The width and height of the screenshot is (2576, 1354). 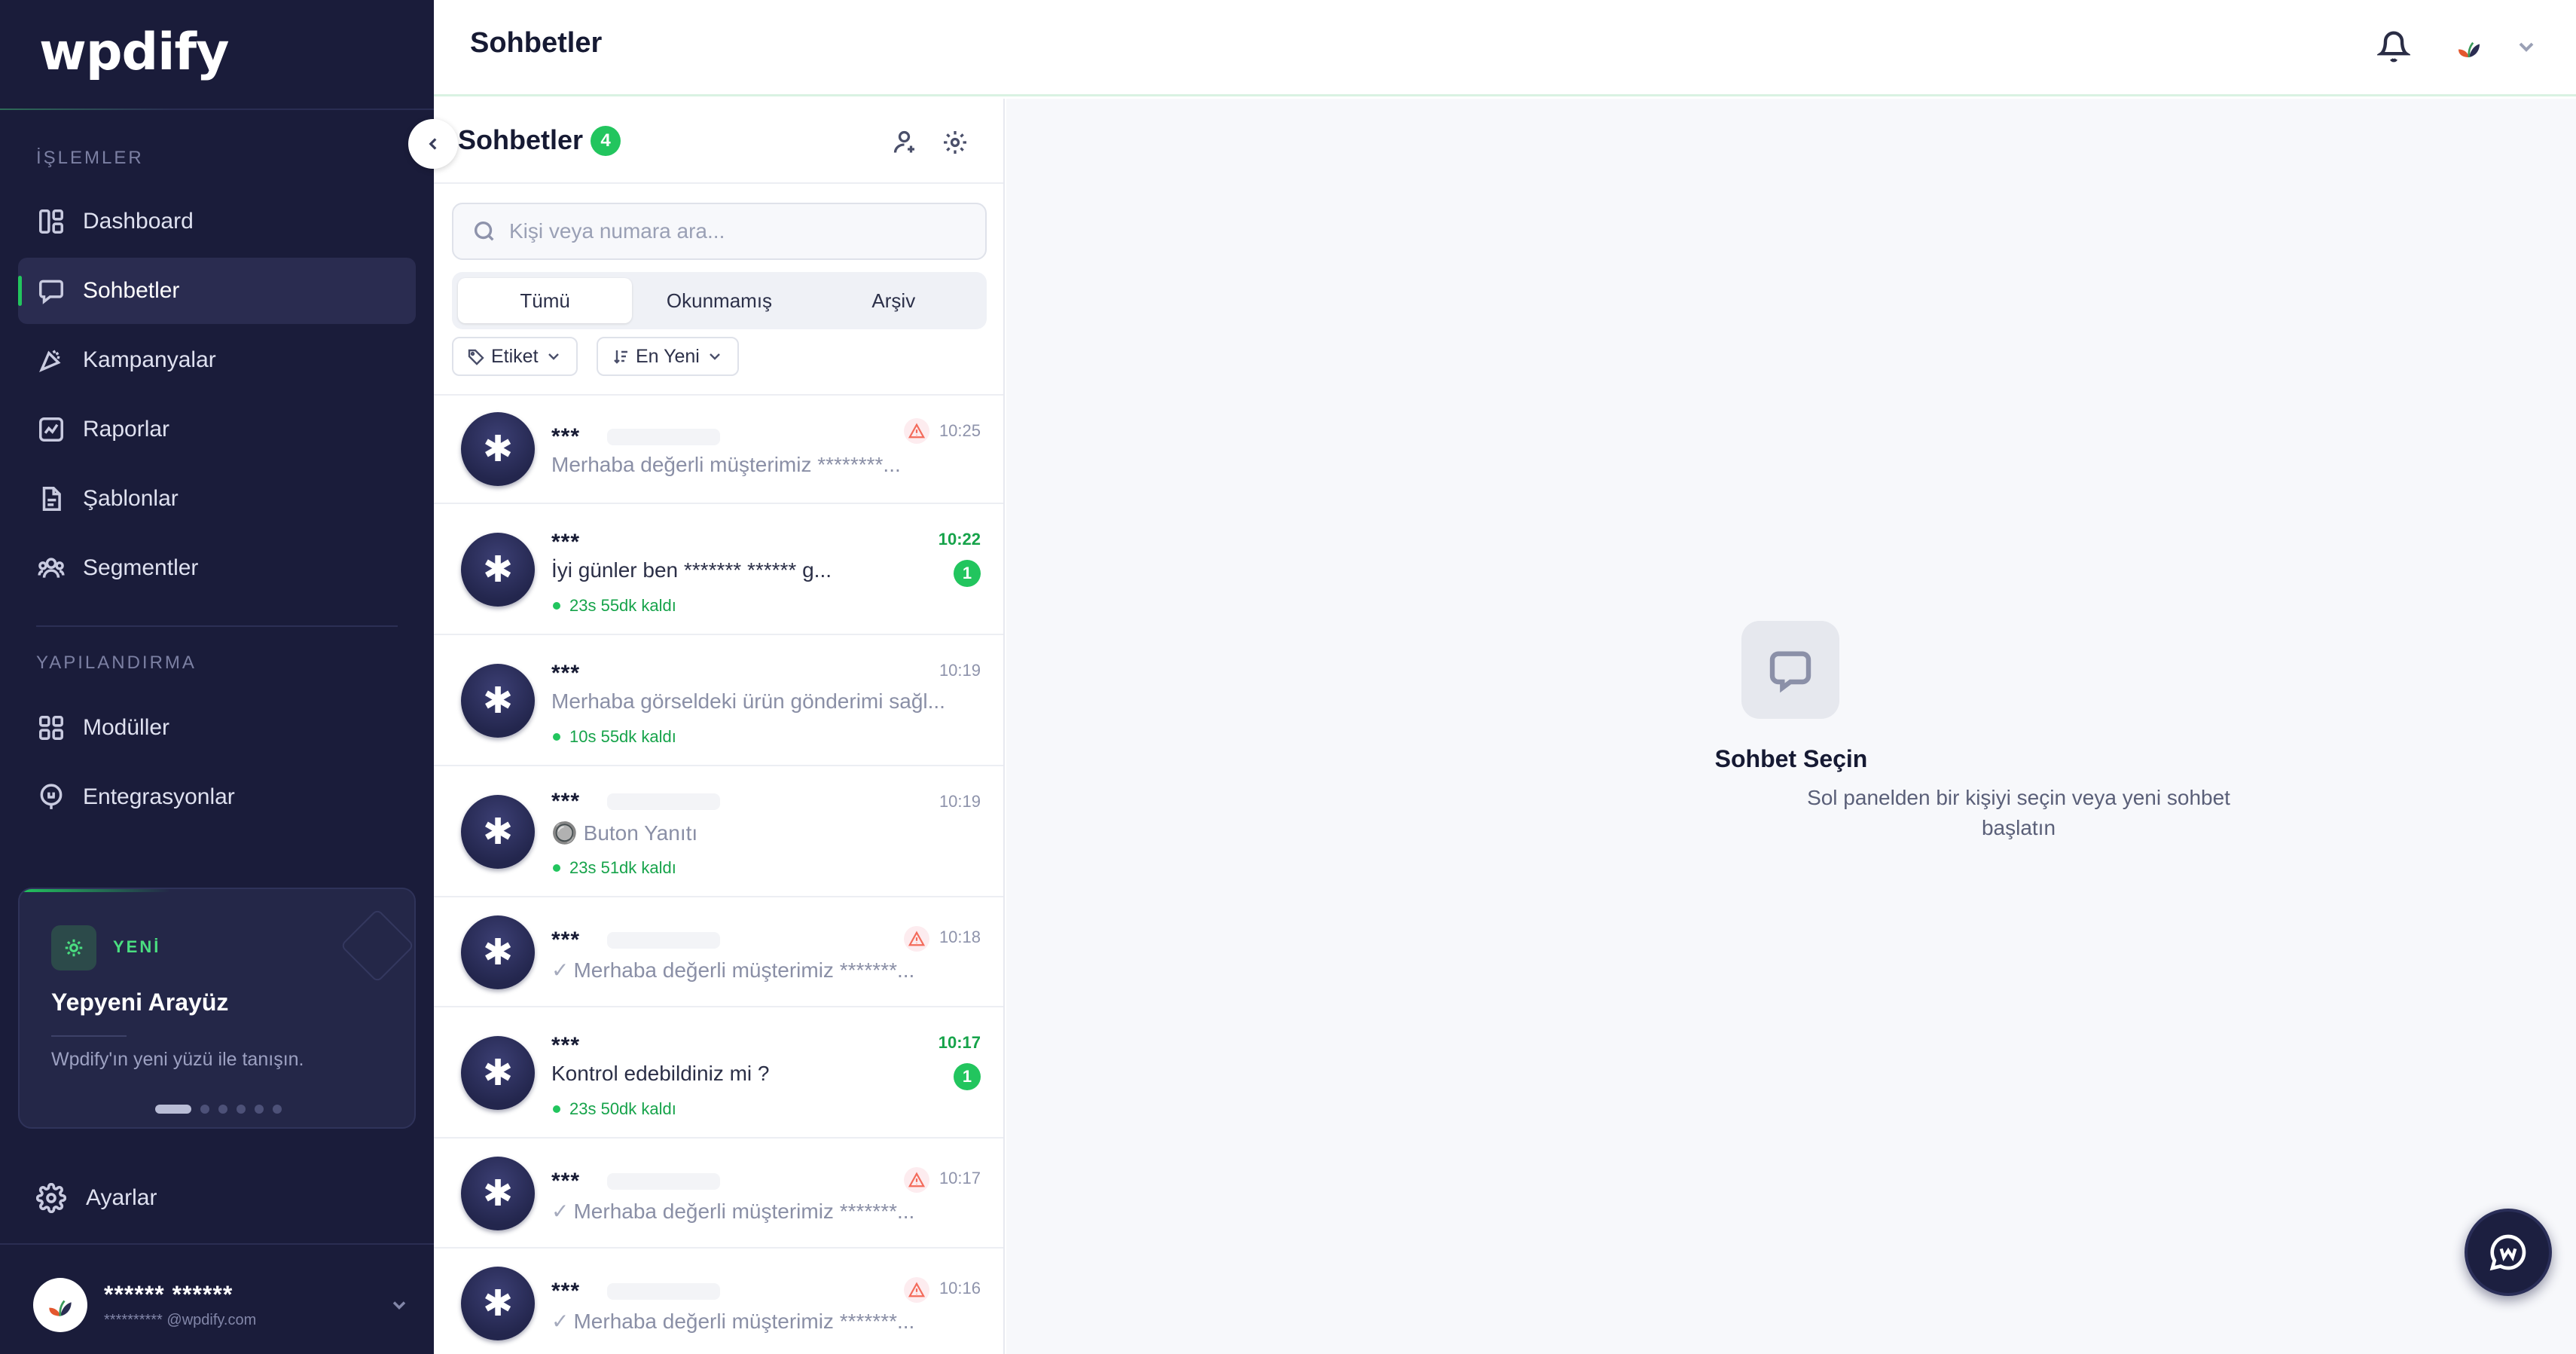 What do you see at coordinates (2394, 46) in the screenshot?
I see `bell-icon` at bounding box center [2394, 46].